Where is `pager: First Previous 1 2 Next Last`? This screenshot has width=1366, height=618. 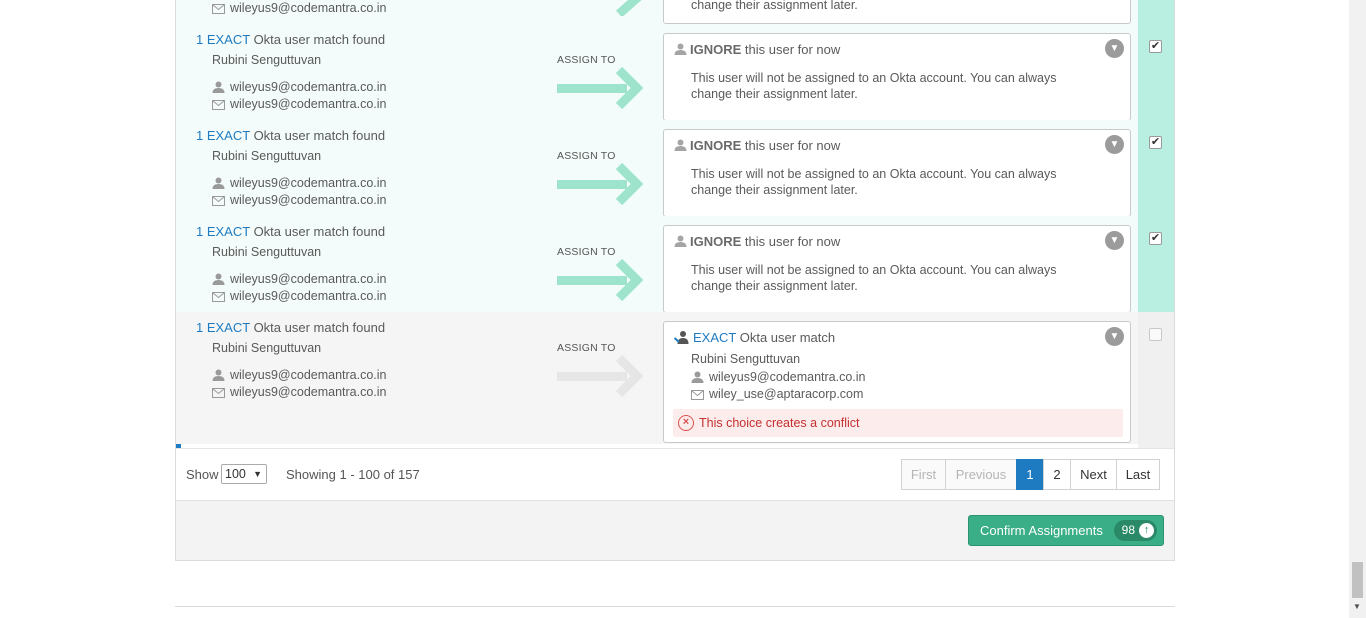 pager: First Previous 1 2 Next Last is located at coordinates (1030, 474).